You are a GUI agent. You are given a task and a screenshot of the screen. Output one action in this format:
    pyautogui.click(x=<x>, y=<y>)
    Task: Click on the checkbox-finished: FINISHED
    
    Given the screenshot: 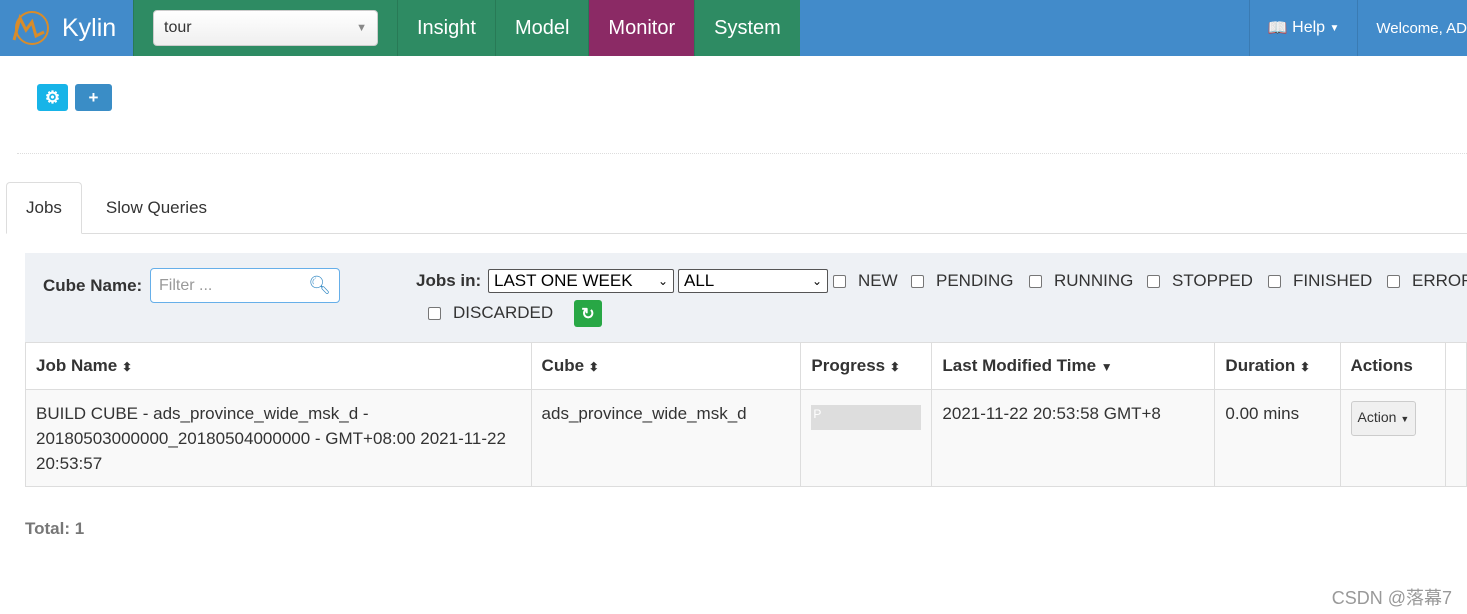 What is the action you would take?
    pyautogui.click(x=1320, y=281)
    